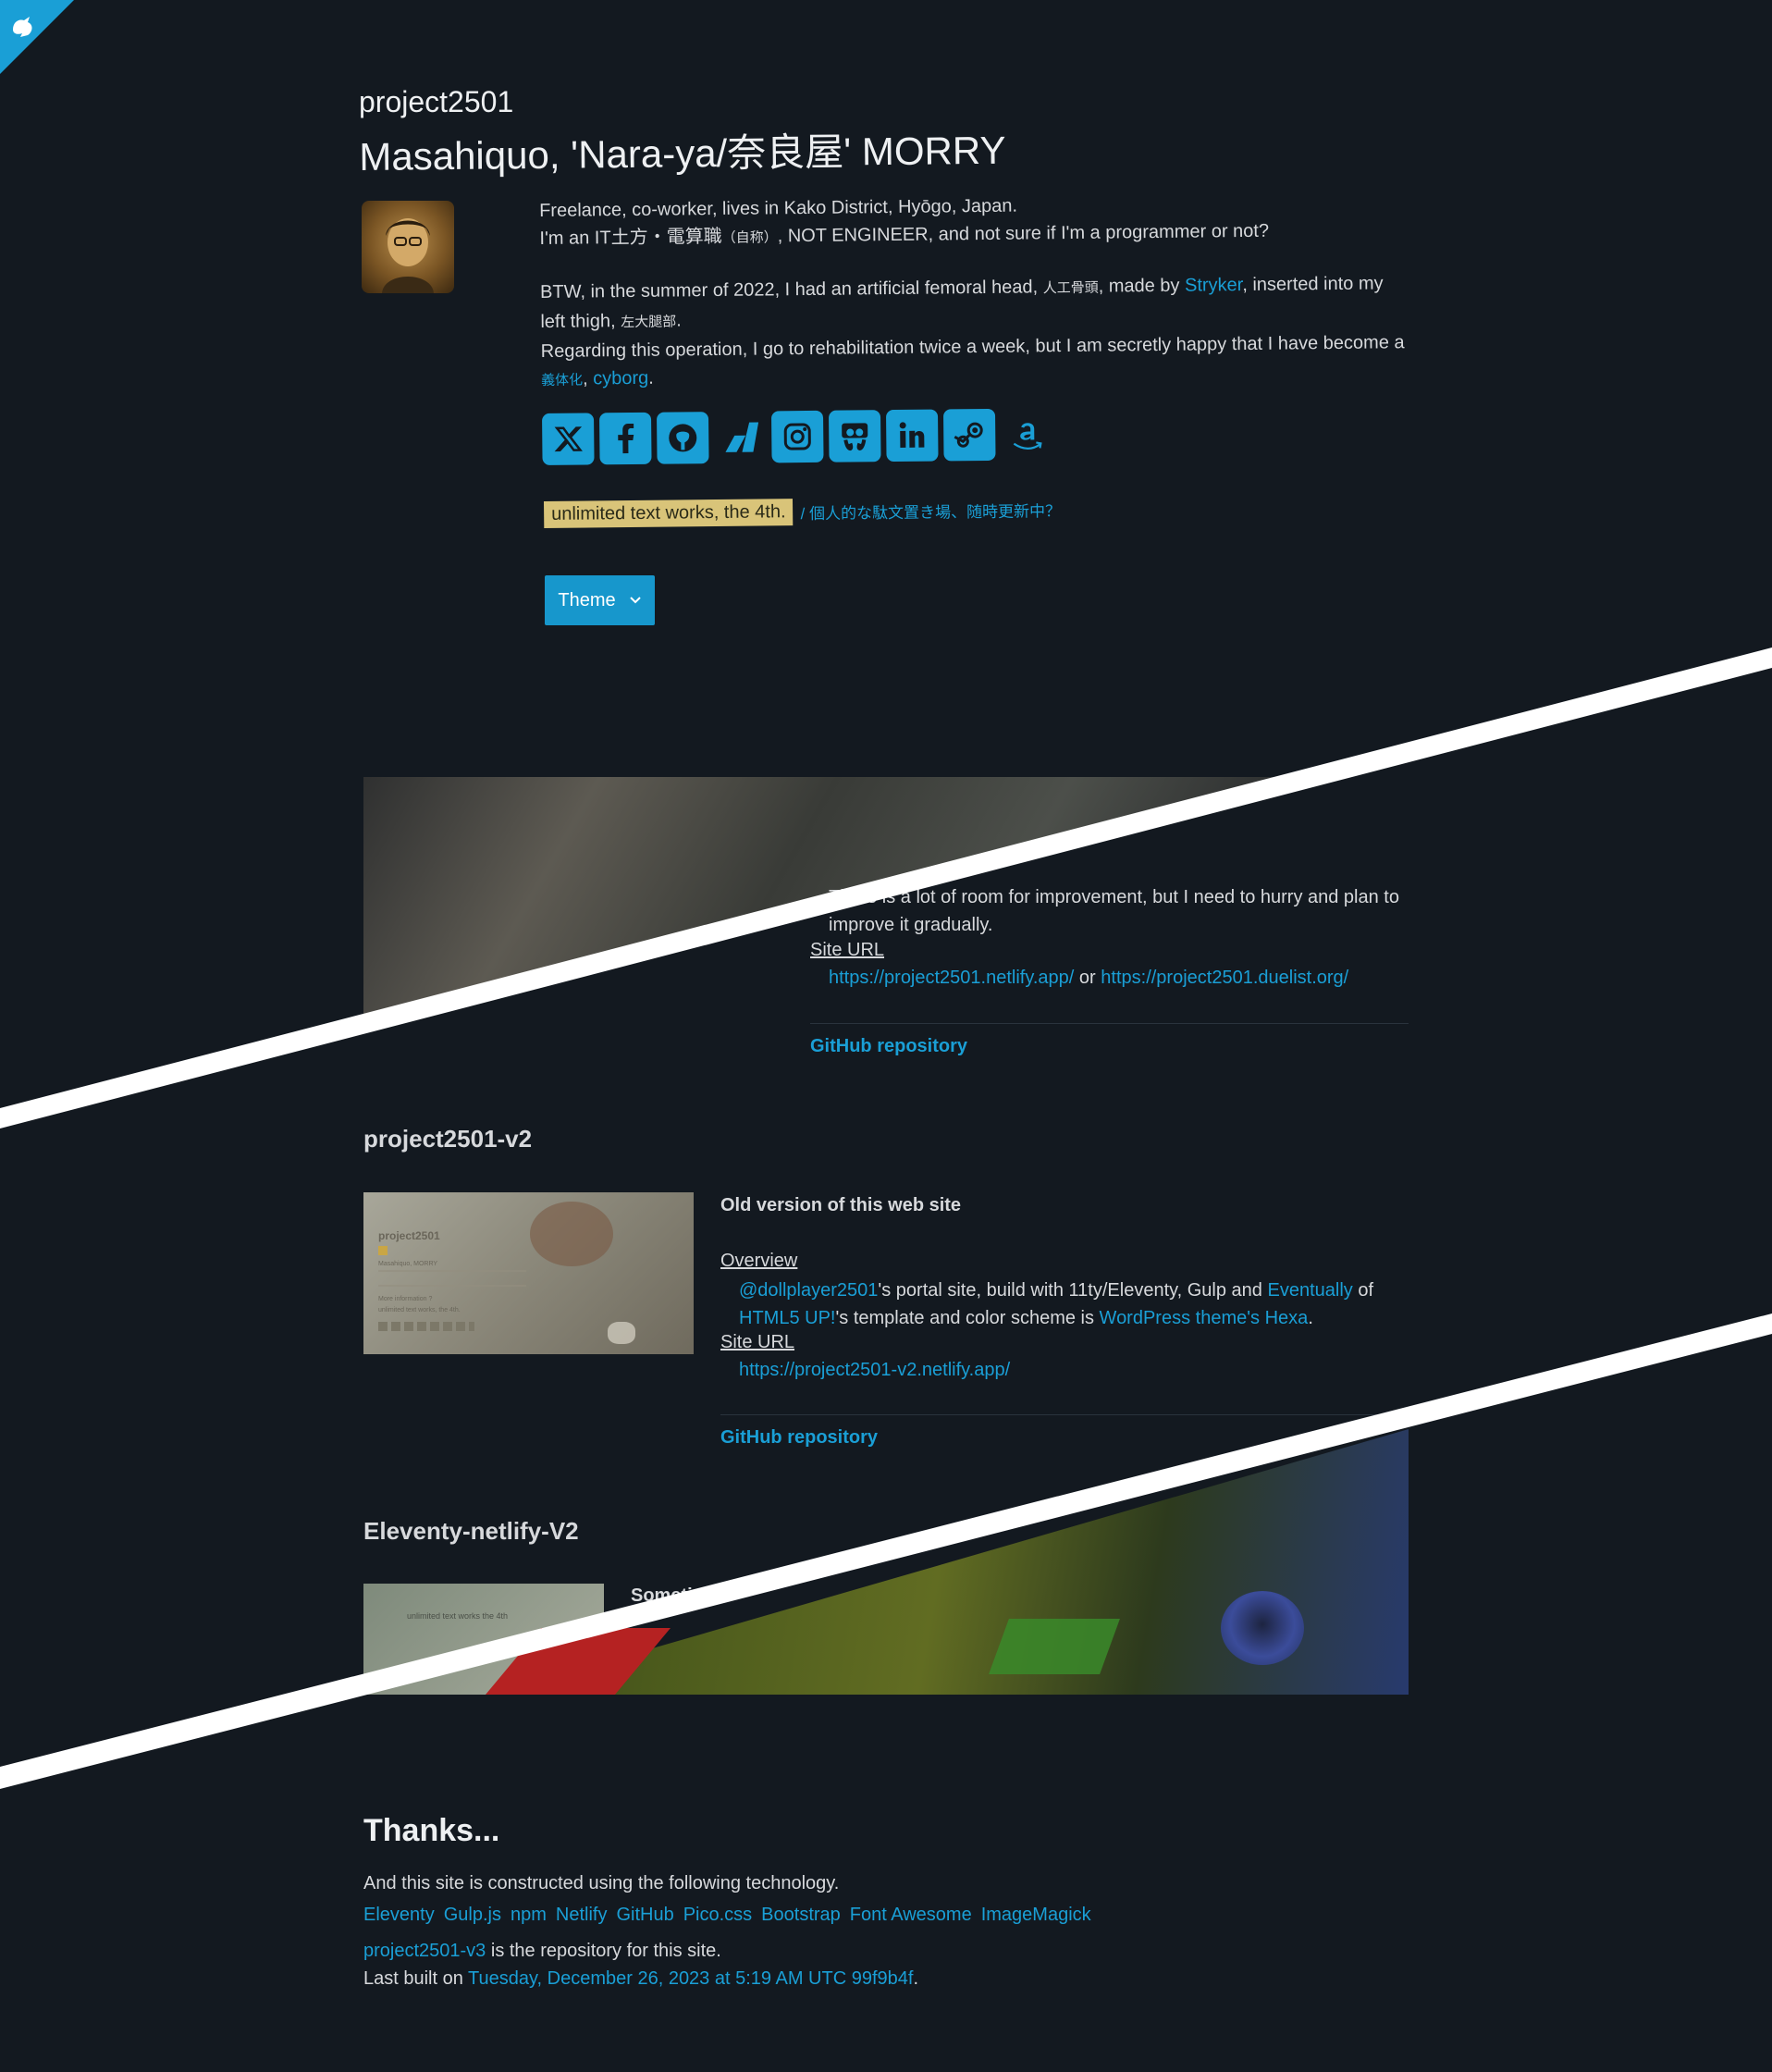 This screenshot has width=1772, height=2072. What do you see at coordinates (529, 1916) in the screenshot?
I see `tech-link: npm` at bounding box center [529, 1916].